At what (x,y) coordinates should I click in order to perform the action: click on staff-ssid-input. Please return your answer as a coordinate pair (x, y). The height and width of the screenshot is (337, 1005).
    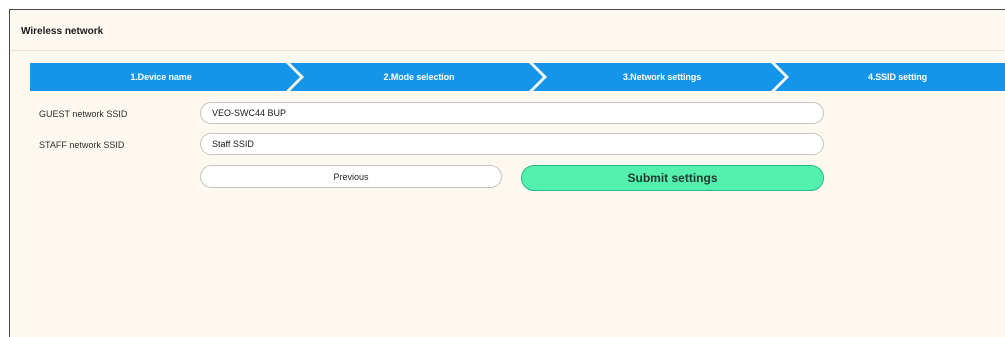
    Looking at the image, I should click on (512, 144).